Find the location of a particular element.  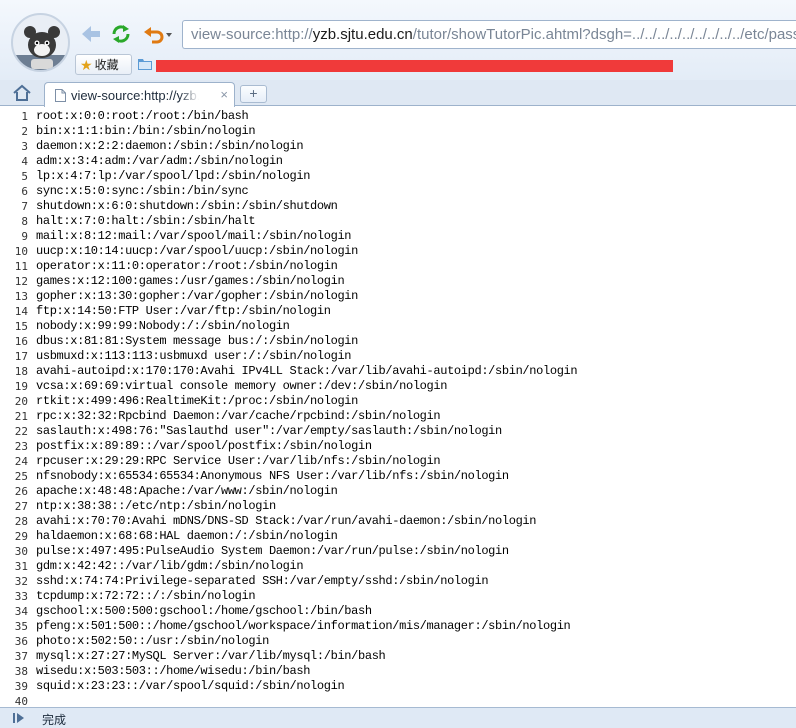

source-line: daemon:x:2:2:daemon:/sbin:/sbin/nologin is located at coordinates (170, 146).